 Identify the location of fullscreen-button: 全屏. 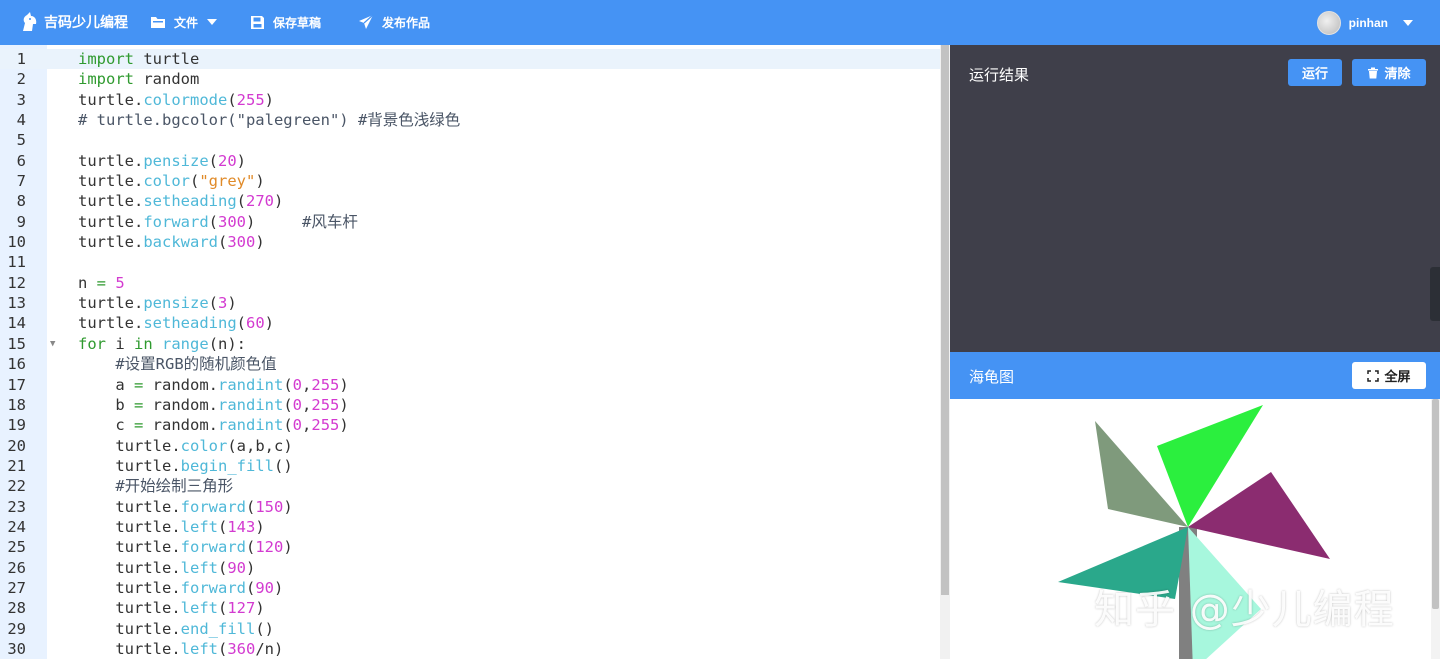
(1389, 375).